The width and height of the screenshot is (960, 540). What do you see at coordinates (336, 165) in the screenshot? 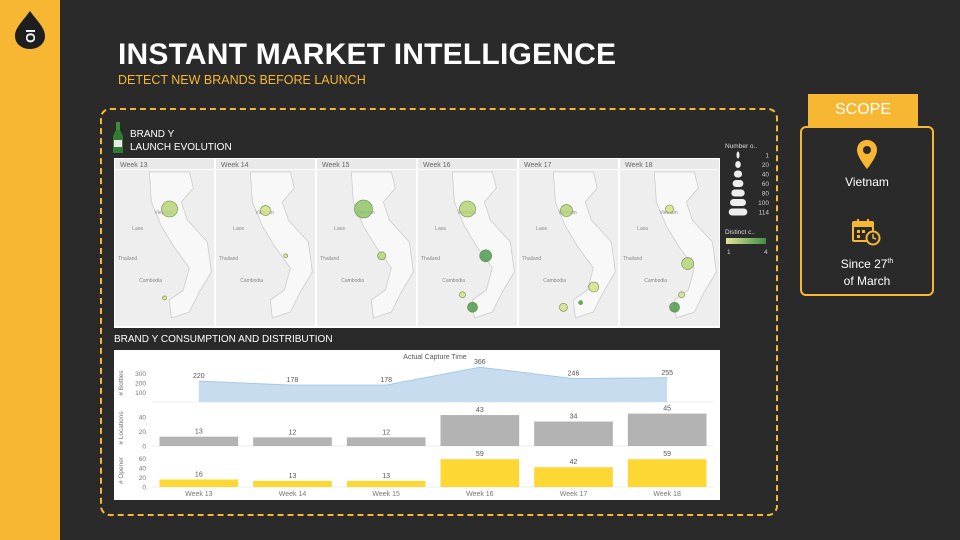
I see `map-week-label: Week 15` at bounding box center [336, 165].